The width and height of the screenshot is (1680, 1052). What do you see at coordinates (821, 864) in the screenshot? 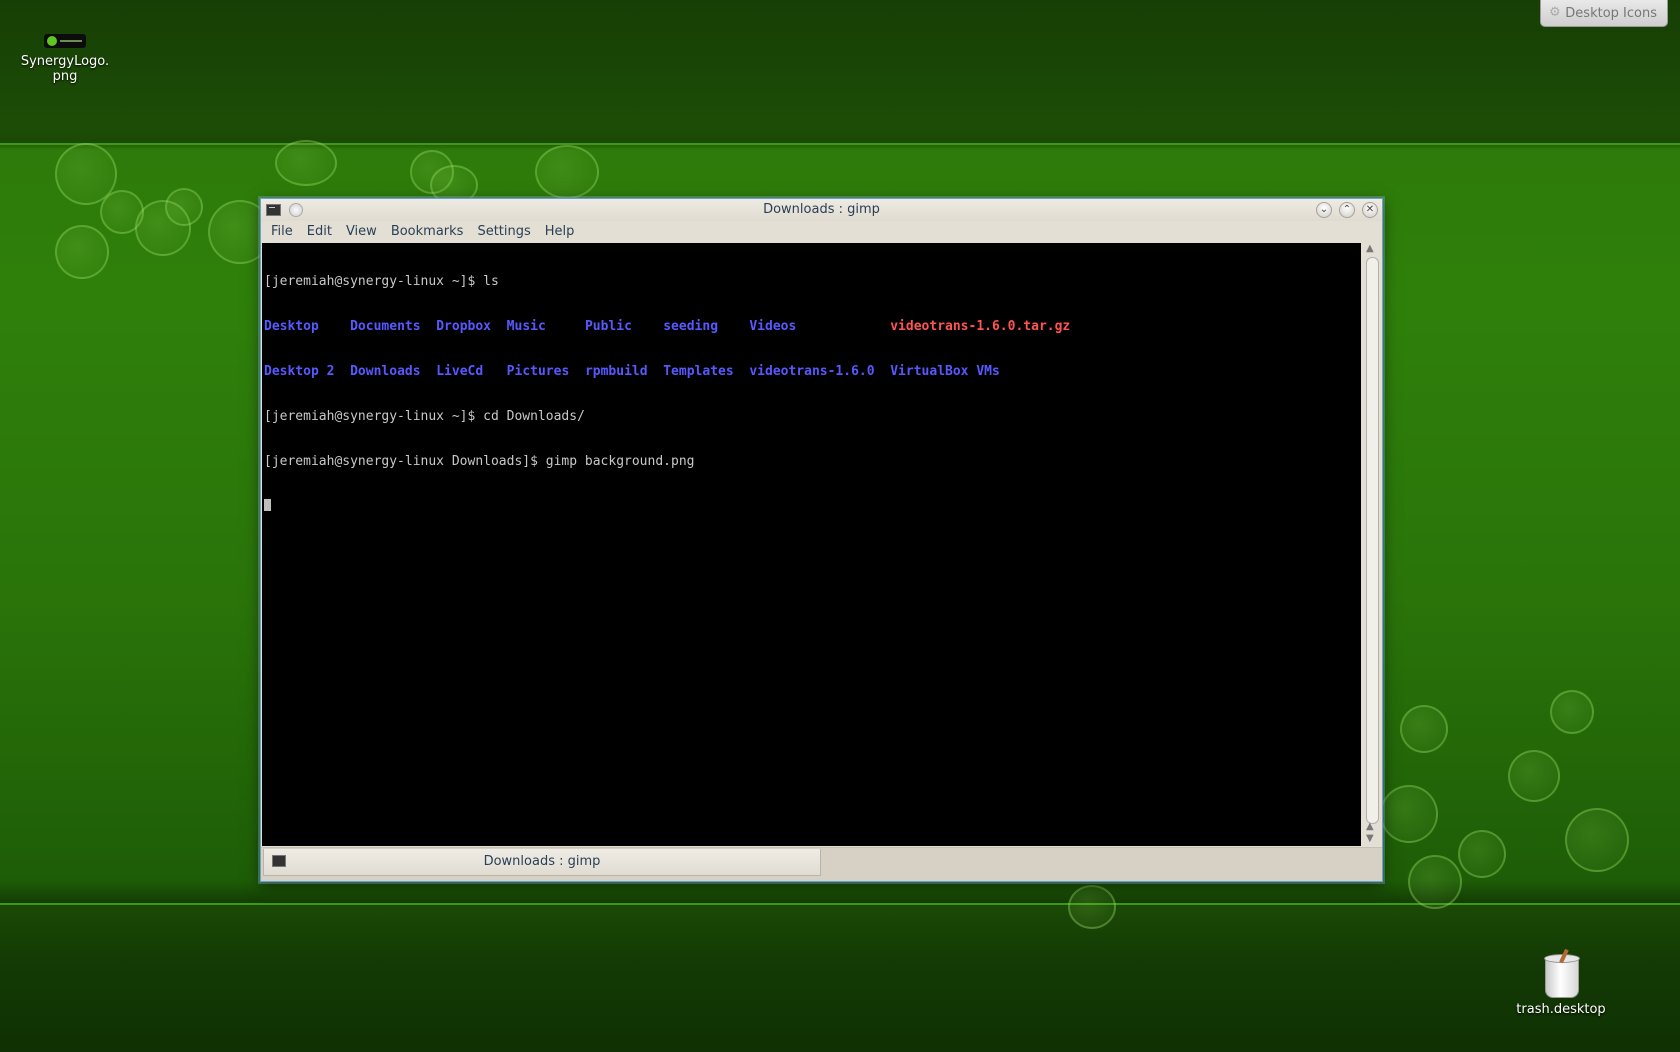
I see `tab-bar: Downloads : gimp` at bounding box center [821, 864].